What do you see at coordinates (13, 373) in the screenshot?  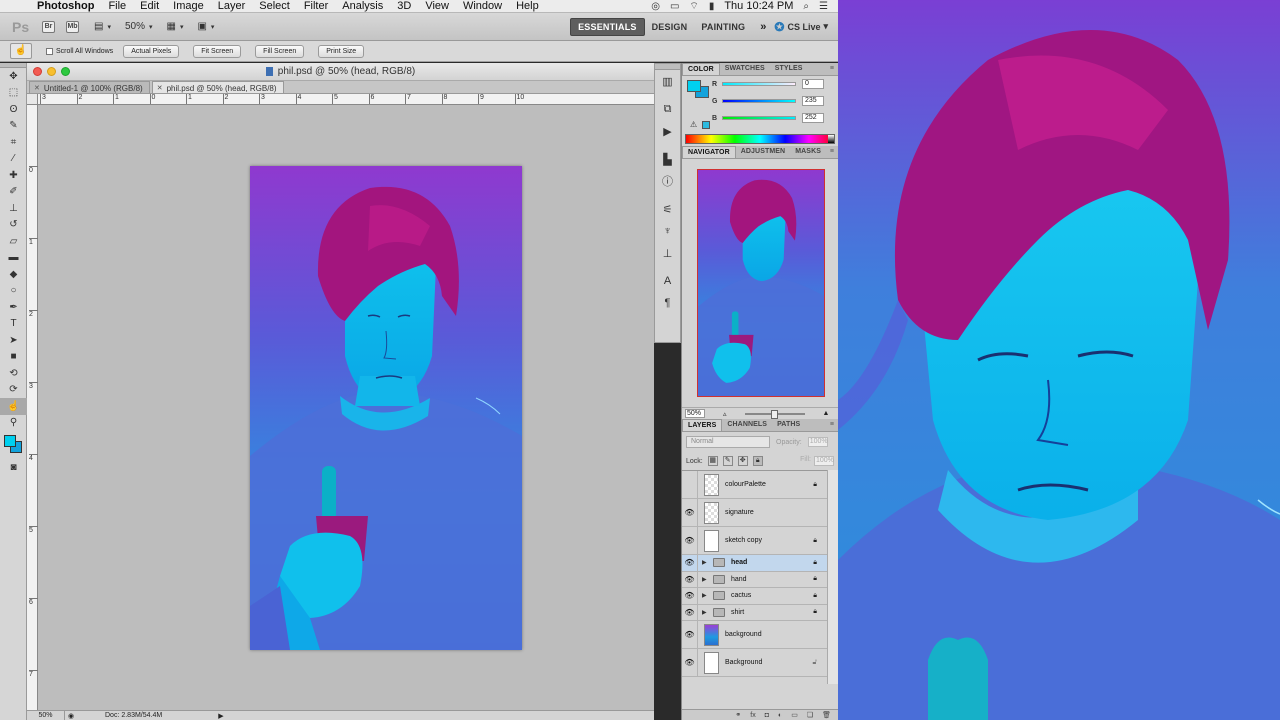 I see `3d-rotate-tool-icon: ⟲` at bounding box center [13, 373].